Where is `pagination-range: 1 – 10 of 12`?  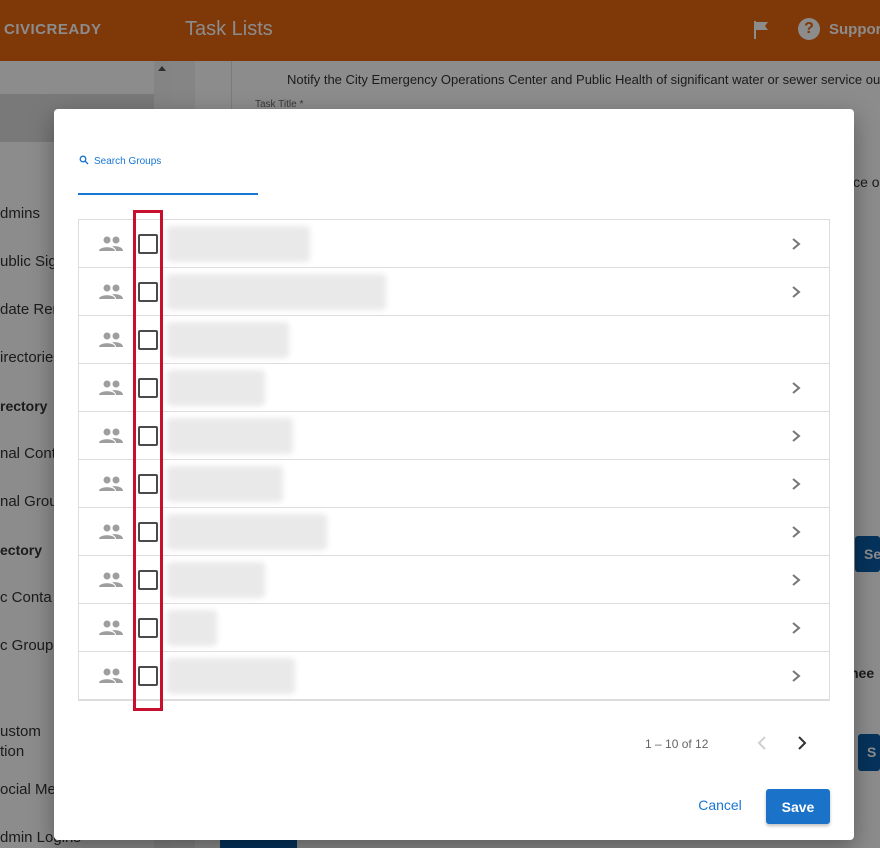
pagination-range: 1 – 10 of 12 is located at coordinates (677, 744).